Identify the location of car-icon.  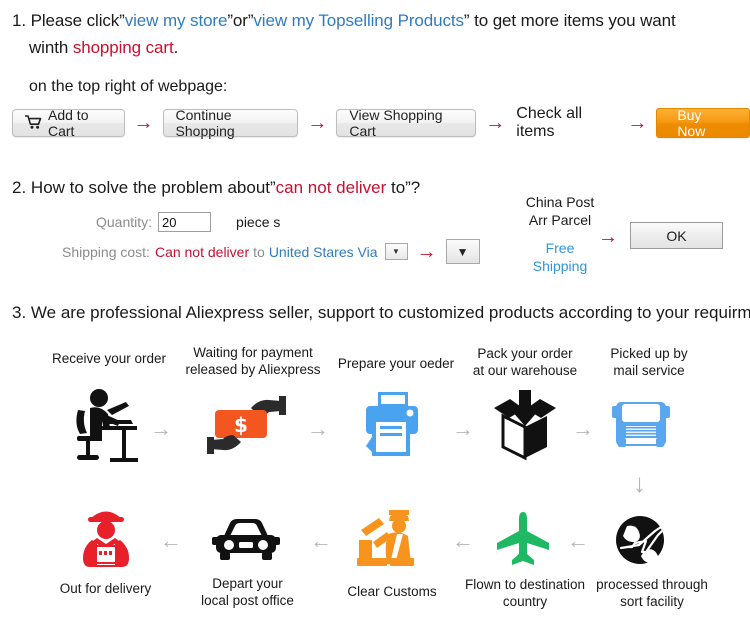
(246, 542).